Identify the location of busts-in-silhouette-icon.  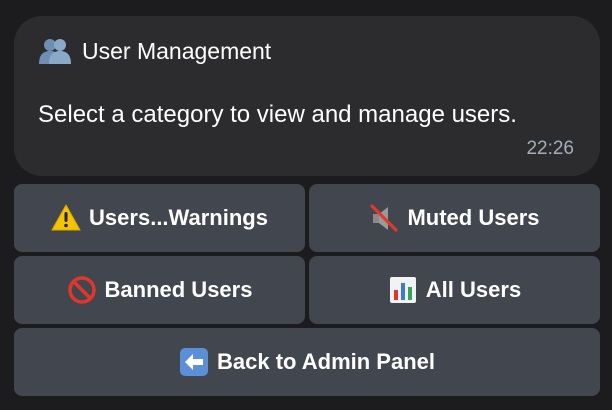
(55, 51).